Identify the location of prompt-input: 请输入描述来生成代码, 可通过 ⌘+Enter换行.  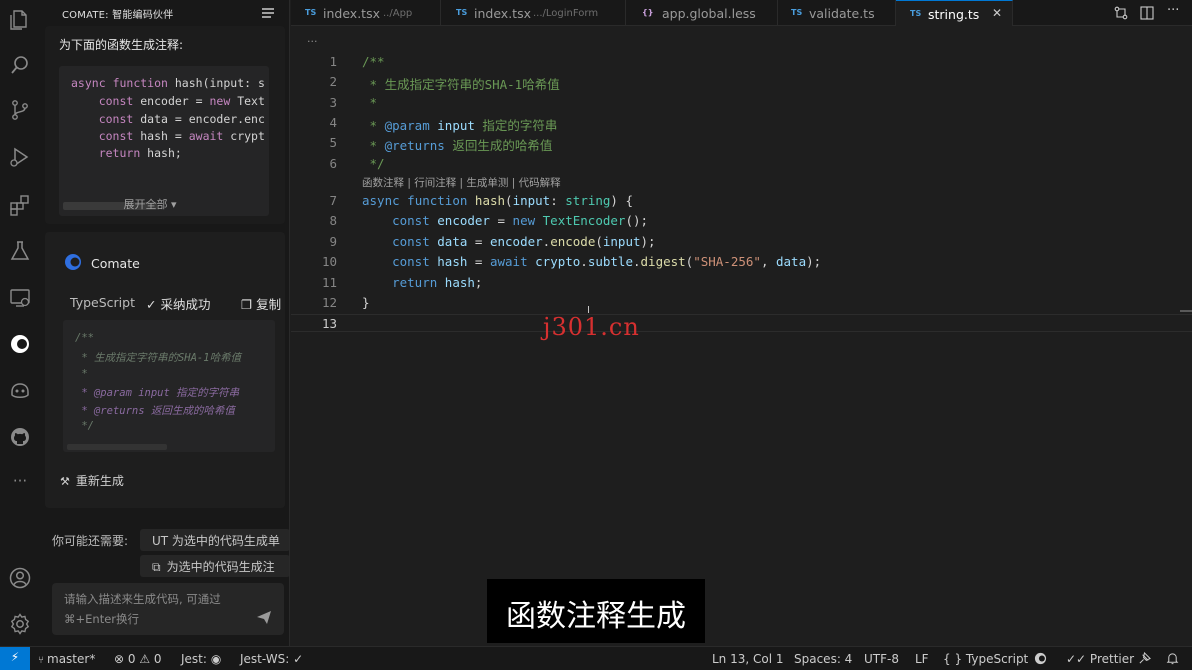
(168, 609).